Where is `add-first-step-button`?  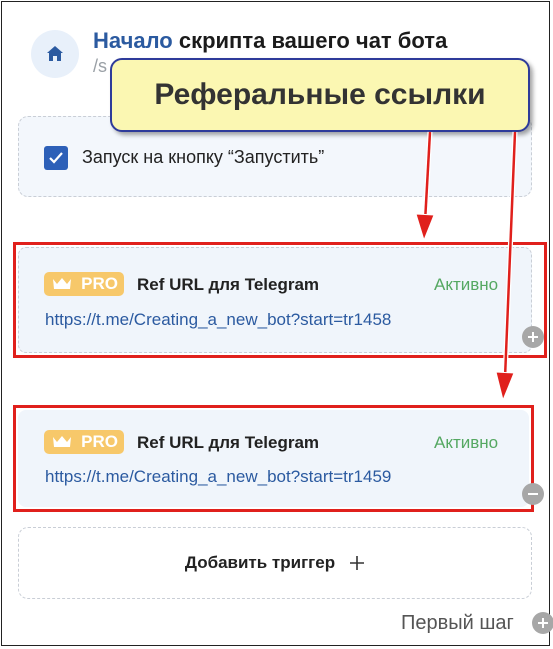 add-first-step-button is located at coordinates (542, 623).